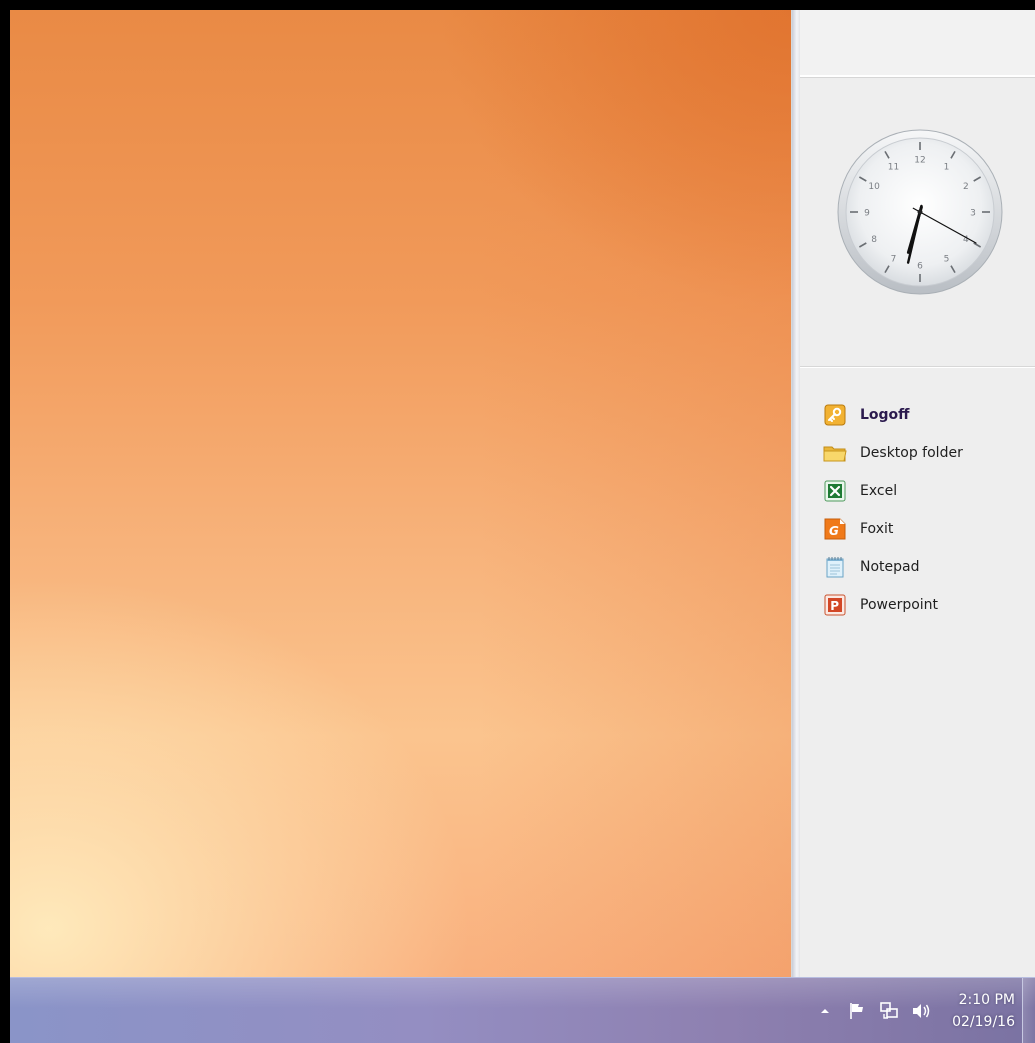 The height and width of the screenshot is (1043, 1035). Describe the element at coordinates (920, 267) in the screenshot. I see `clock-numeral: 6` at that location.